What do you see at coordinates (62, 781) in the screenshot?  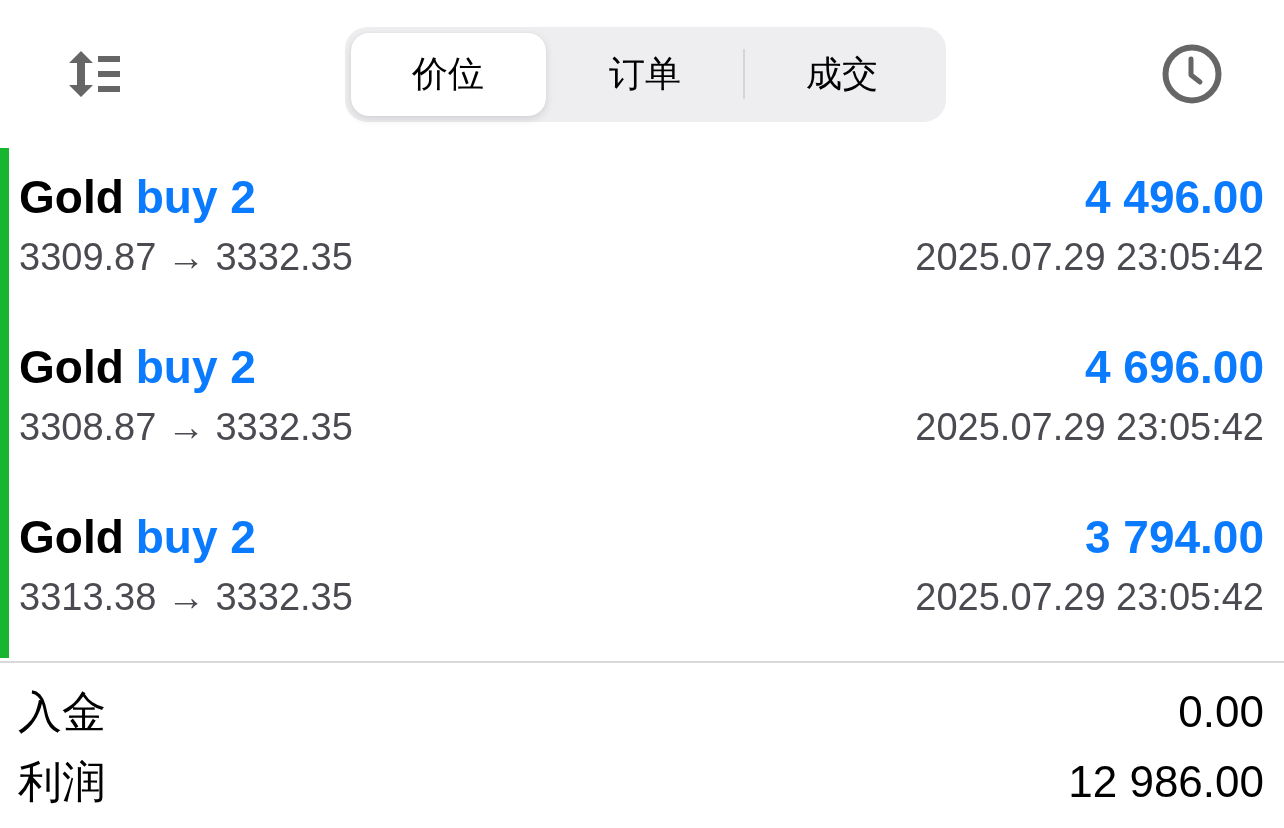 I see `summary-label: 利润` at bounding box center [62, 781].